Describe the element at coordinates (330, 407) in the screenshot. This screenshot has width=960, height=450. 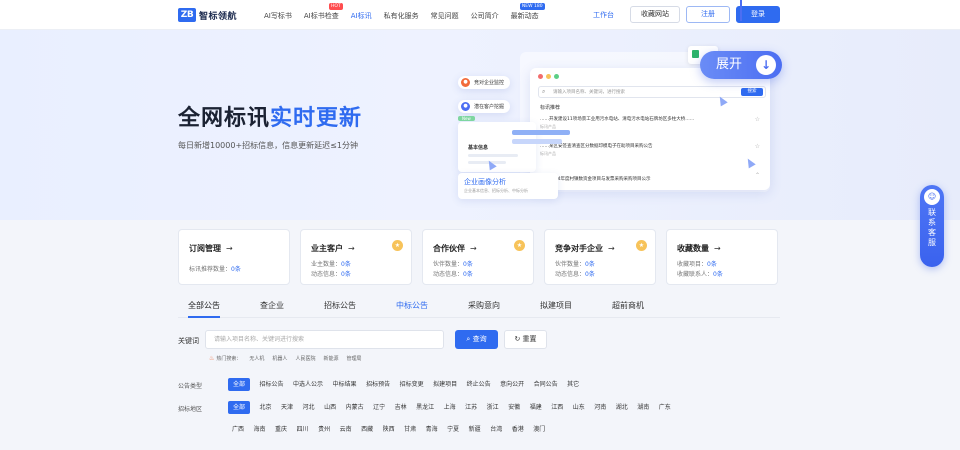
I see `filter-option: 山西` at that location.